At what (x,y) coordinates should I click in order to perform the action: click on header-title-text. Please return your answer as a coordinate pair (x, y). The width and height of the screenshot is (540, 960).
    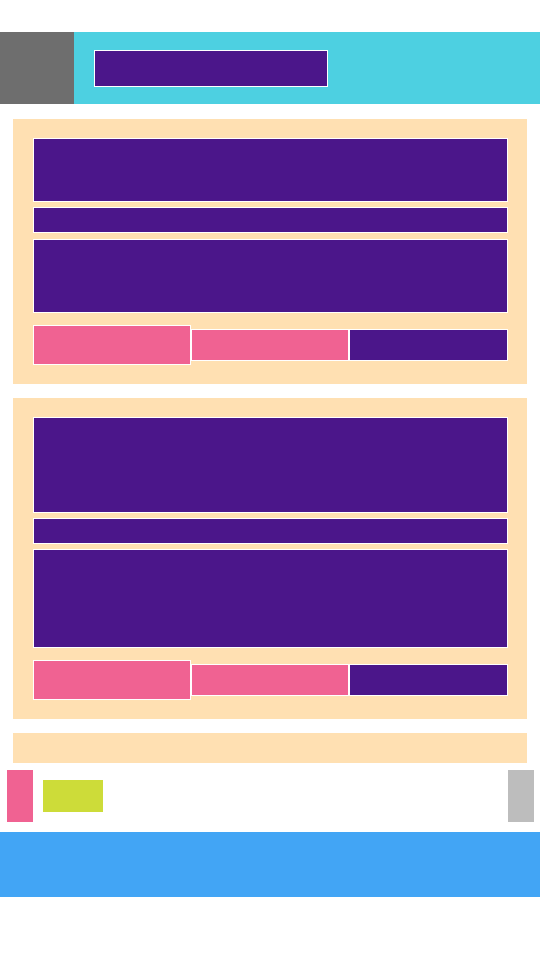
    Looking at the image, I should click on (211, 55).